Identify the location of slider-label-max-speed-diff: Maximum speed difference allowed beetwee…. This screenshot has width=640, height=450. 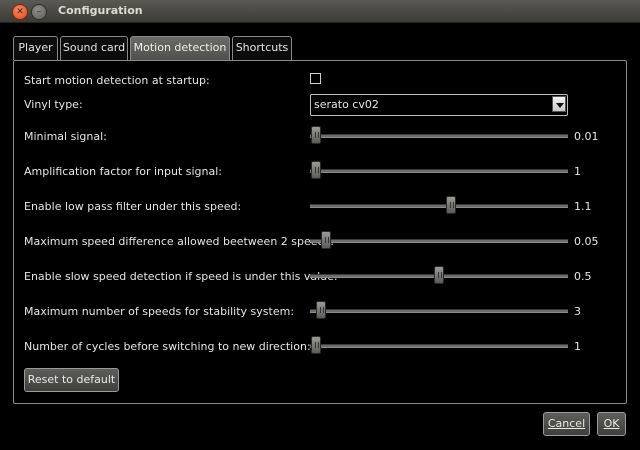
(179, 241).